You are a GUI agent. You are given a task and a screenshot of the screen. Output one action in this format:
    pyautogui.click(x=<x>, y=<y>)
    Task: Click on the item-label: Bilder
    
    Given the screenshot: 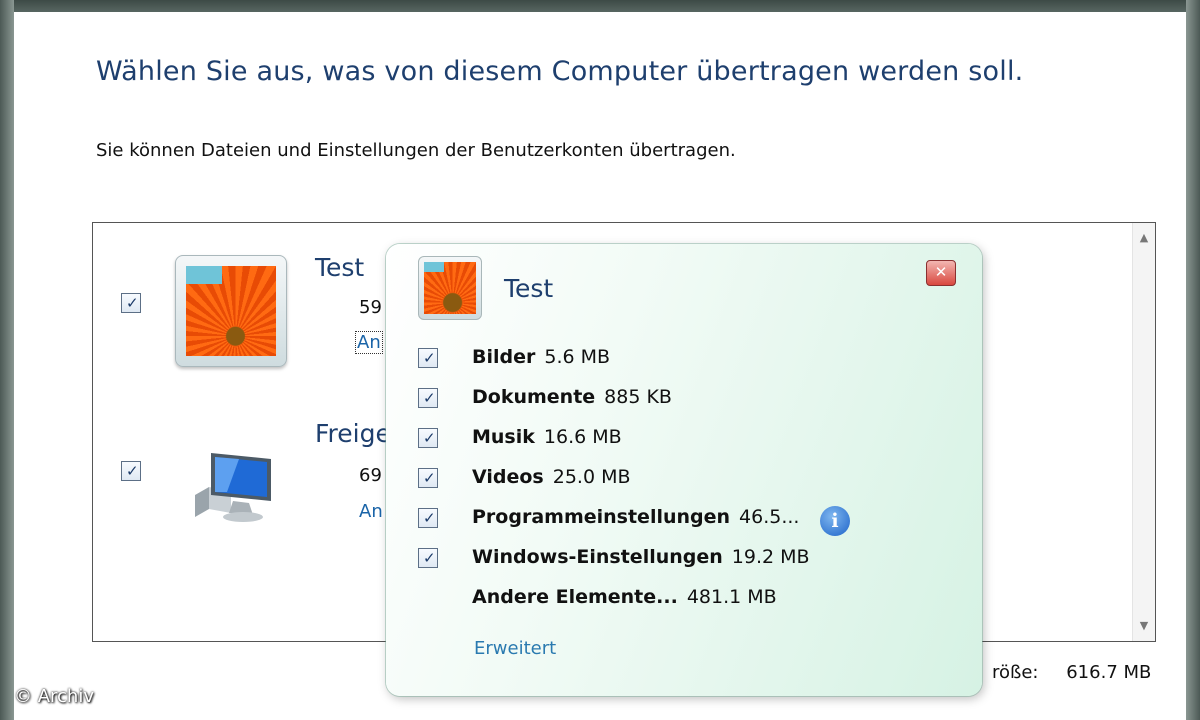 What is the action you would take?
    pyautogui.click(x=504, y=357)
    